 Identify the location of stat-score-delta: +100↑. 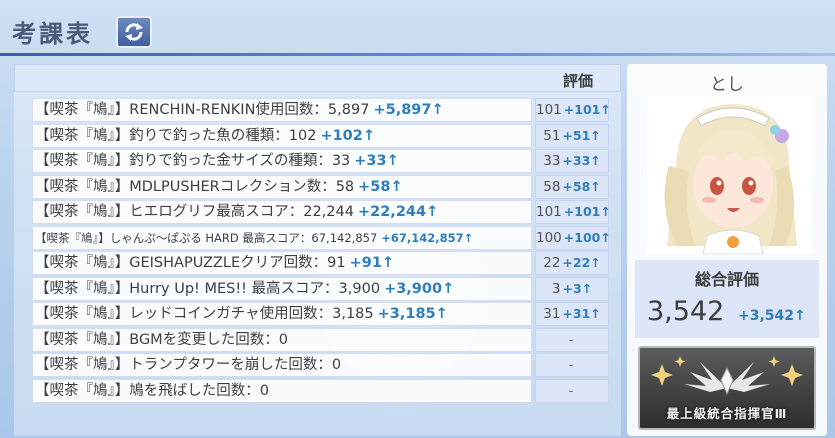
(587, 237).